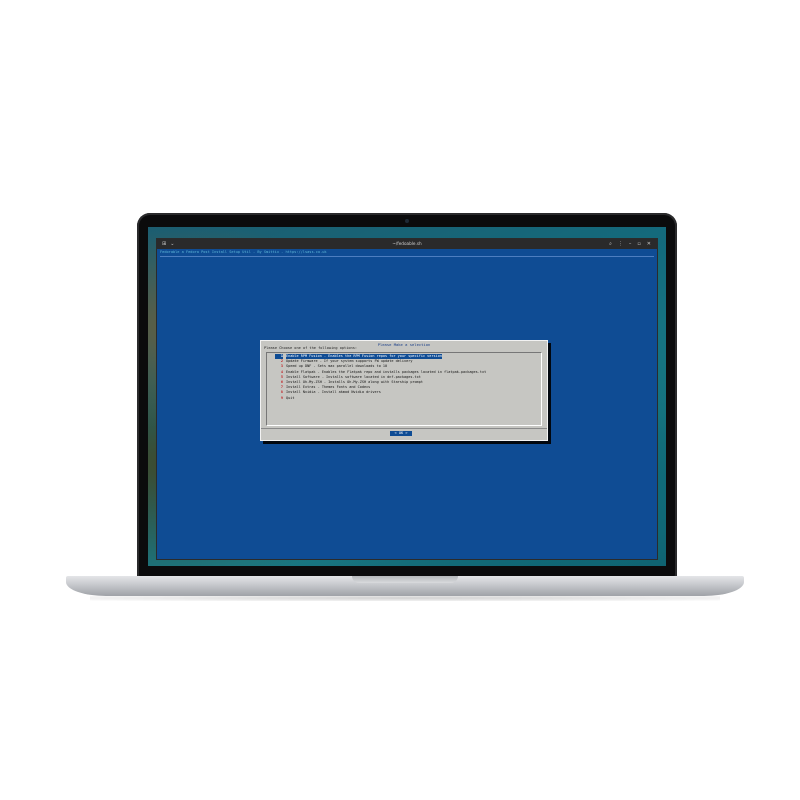 This screenshot has width=800, height=800. Describe the element at coordinates (290, 397) in the screenshot. I see `menu-item-label: Quit` at that location.